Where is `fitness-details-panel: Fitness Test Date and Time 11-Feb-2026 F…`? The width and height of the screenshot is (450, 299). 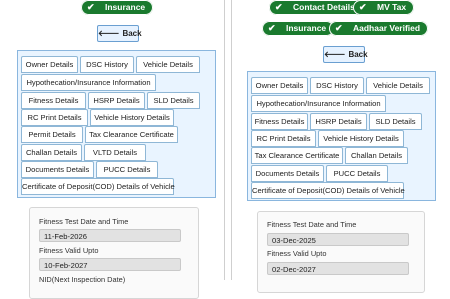 fitness-details-panel: Fitness Test Date and Time 11-Feb-2026 F… is located at coordinates (114, 253).